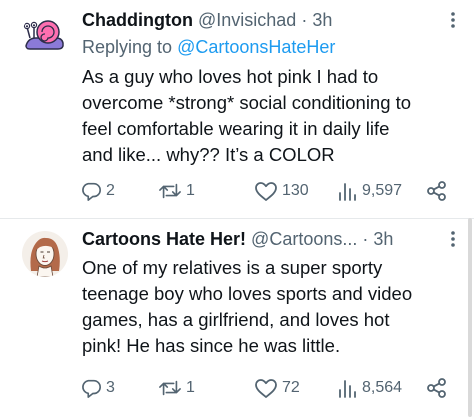  I want to click on views-count: 8,564, so click(382, 387).